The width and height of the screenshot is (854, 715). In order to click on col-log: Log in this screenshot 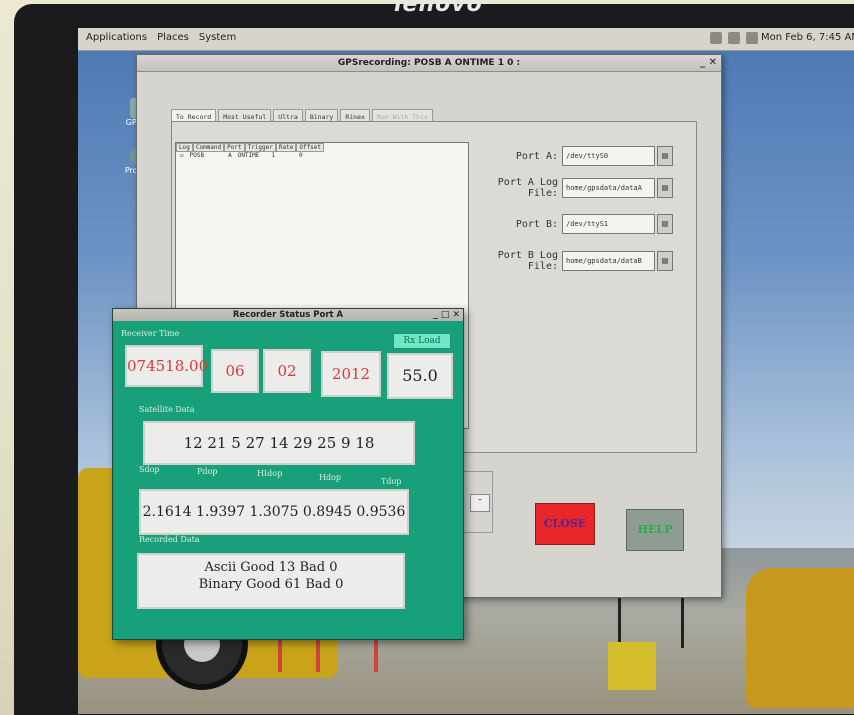, I will do `click(184, 147)`.